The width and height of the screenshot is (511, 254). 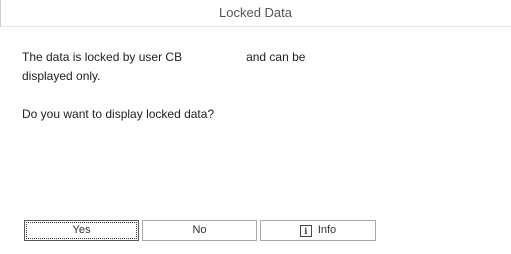 I want to click on yes-button: Yes, so click(x=81, y=230).